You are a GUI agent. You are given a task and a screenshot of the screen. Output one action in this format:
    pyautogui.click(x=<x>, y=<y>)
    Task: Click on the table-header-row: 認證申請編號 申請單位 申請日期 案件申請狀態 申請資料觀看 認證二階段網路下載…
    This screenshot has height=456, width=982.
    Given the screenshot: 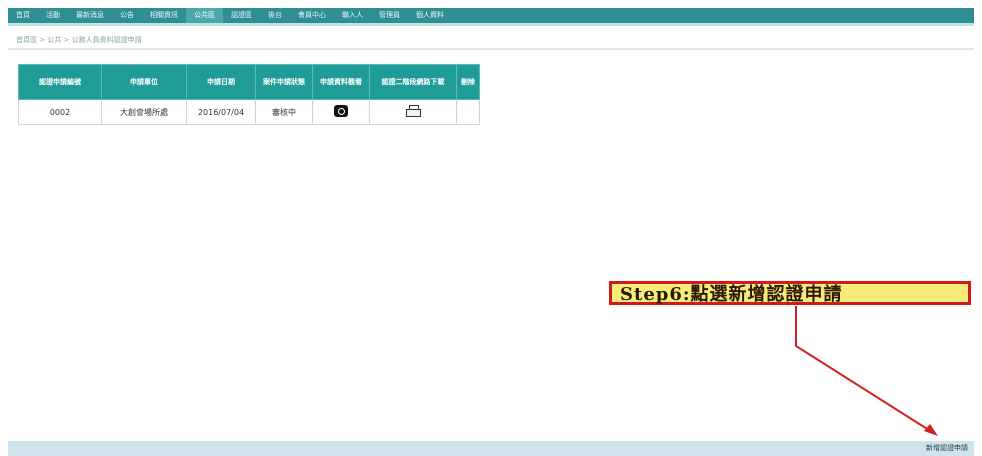 What is the action you would take?
    pyautogui.click(x=249, y=82)
    